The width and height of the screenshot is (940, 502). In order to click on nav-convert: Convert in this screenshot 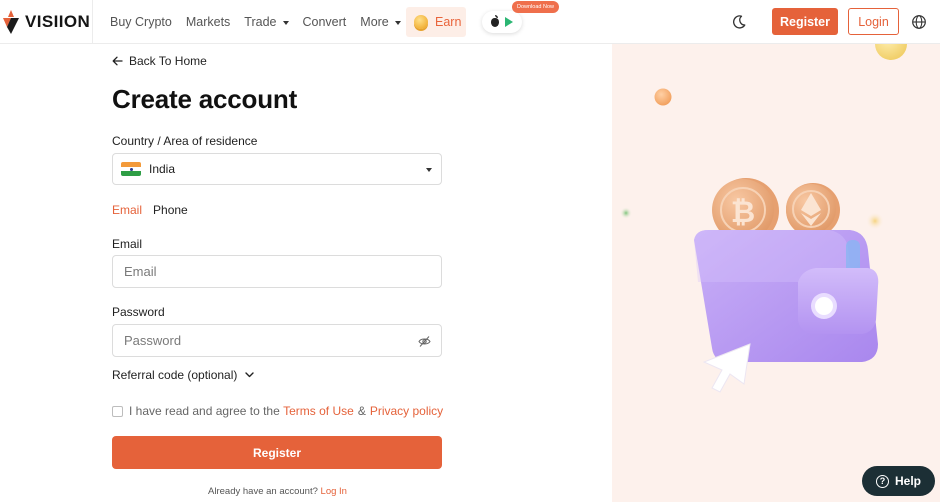, I will do `click(325, 22)`.